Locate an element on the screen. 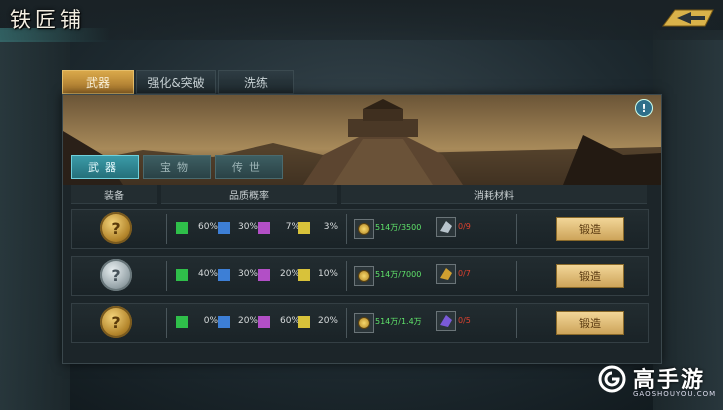 The width and height of the screenshot is (723, 410). gaoshouyou-logo-icon is located at coordinates (612, 379).